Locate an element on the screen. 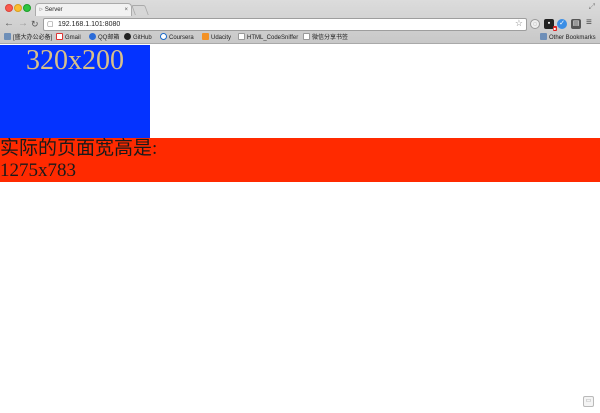 This screenshot has width=600, height=413. address-bar: ▢ 192.168.1.101:8080 ☆ is located at coordinates (285, 24).